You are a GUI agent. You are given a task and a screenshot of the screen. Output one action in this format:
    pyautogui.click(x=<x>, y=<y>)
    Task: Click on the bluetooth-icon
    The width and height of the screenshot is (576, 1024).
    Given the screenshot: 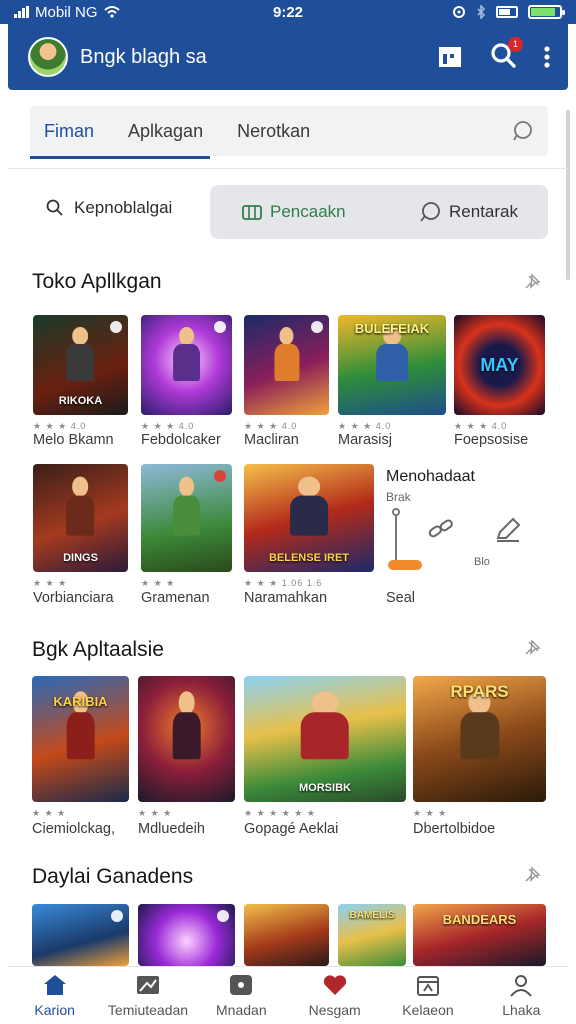 What is the action you would take?
    pyautogui.click(x=481, y=12)
    